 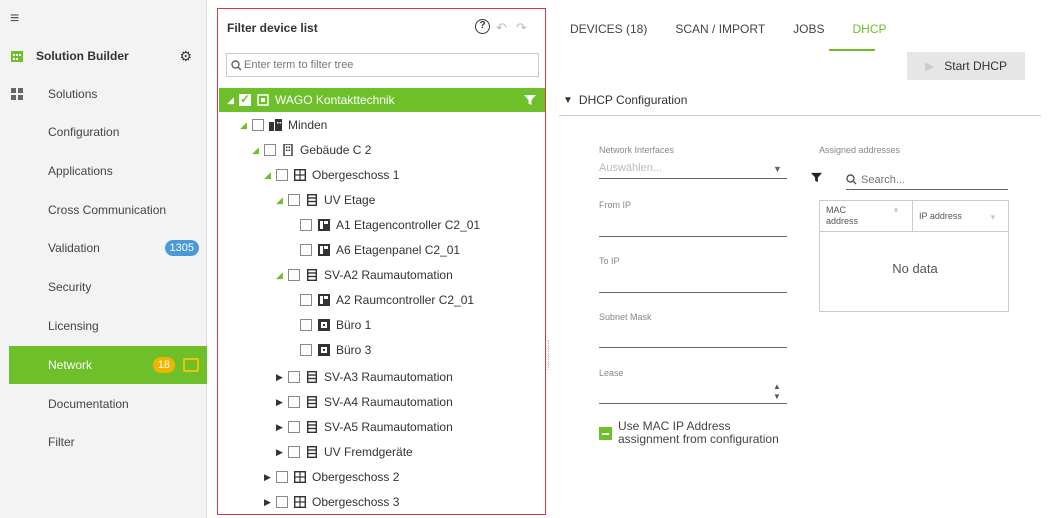 What do you see at coordinates (331, 502) in the screenshot?
I see `tree-row-floor-3: ▶ Obergeschoss 3` at bounding box center [331, 502].